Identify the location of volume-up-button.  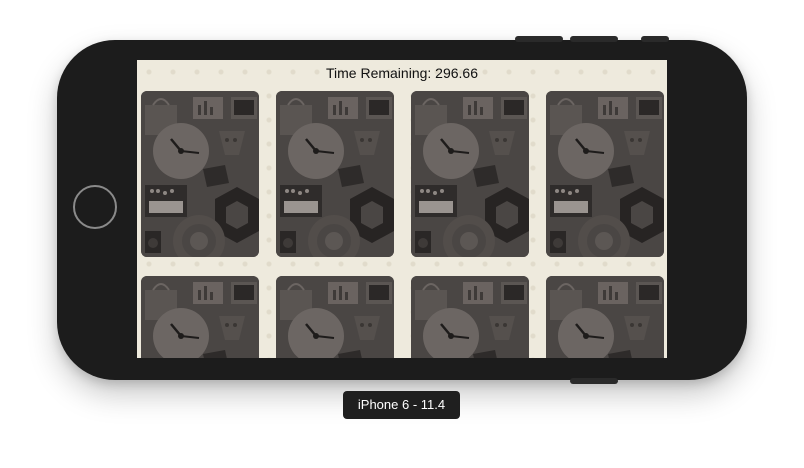
(539, 39).